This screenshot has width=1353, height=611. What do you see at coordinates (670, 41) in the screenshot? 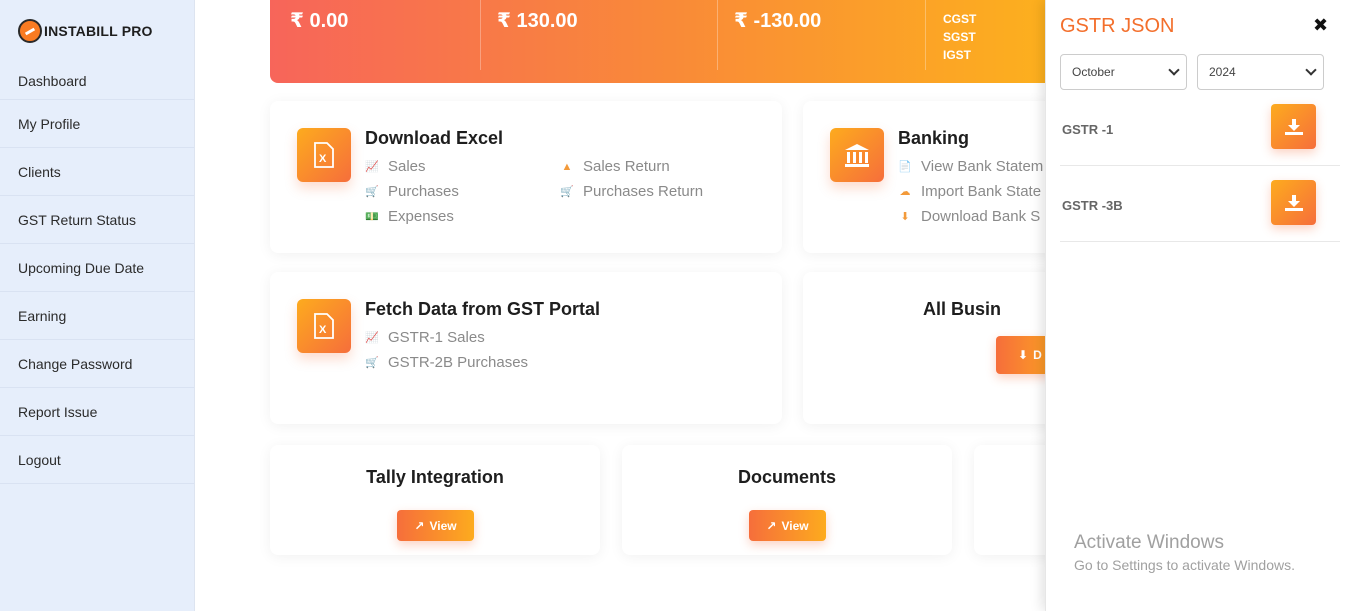
I see `stats-banner: ₹ 0.00 ₹ 130.00 ₹ -130.00 CGST SGST IGST` at bounding box center [670, 41].